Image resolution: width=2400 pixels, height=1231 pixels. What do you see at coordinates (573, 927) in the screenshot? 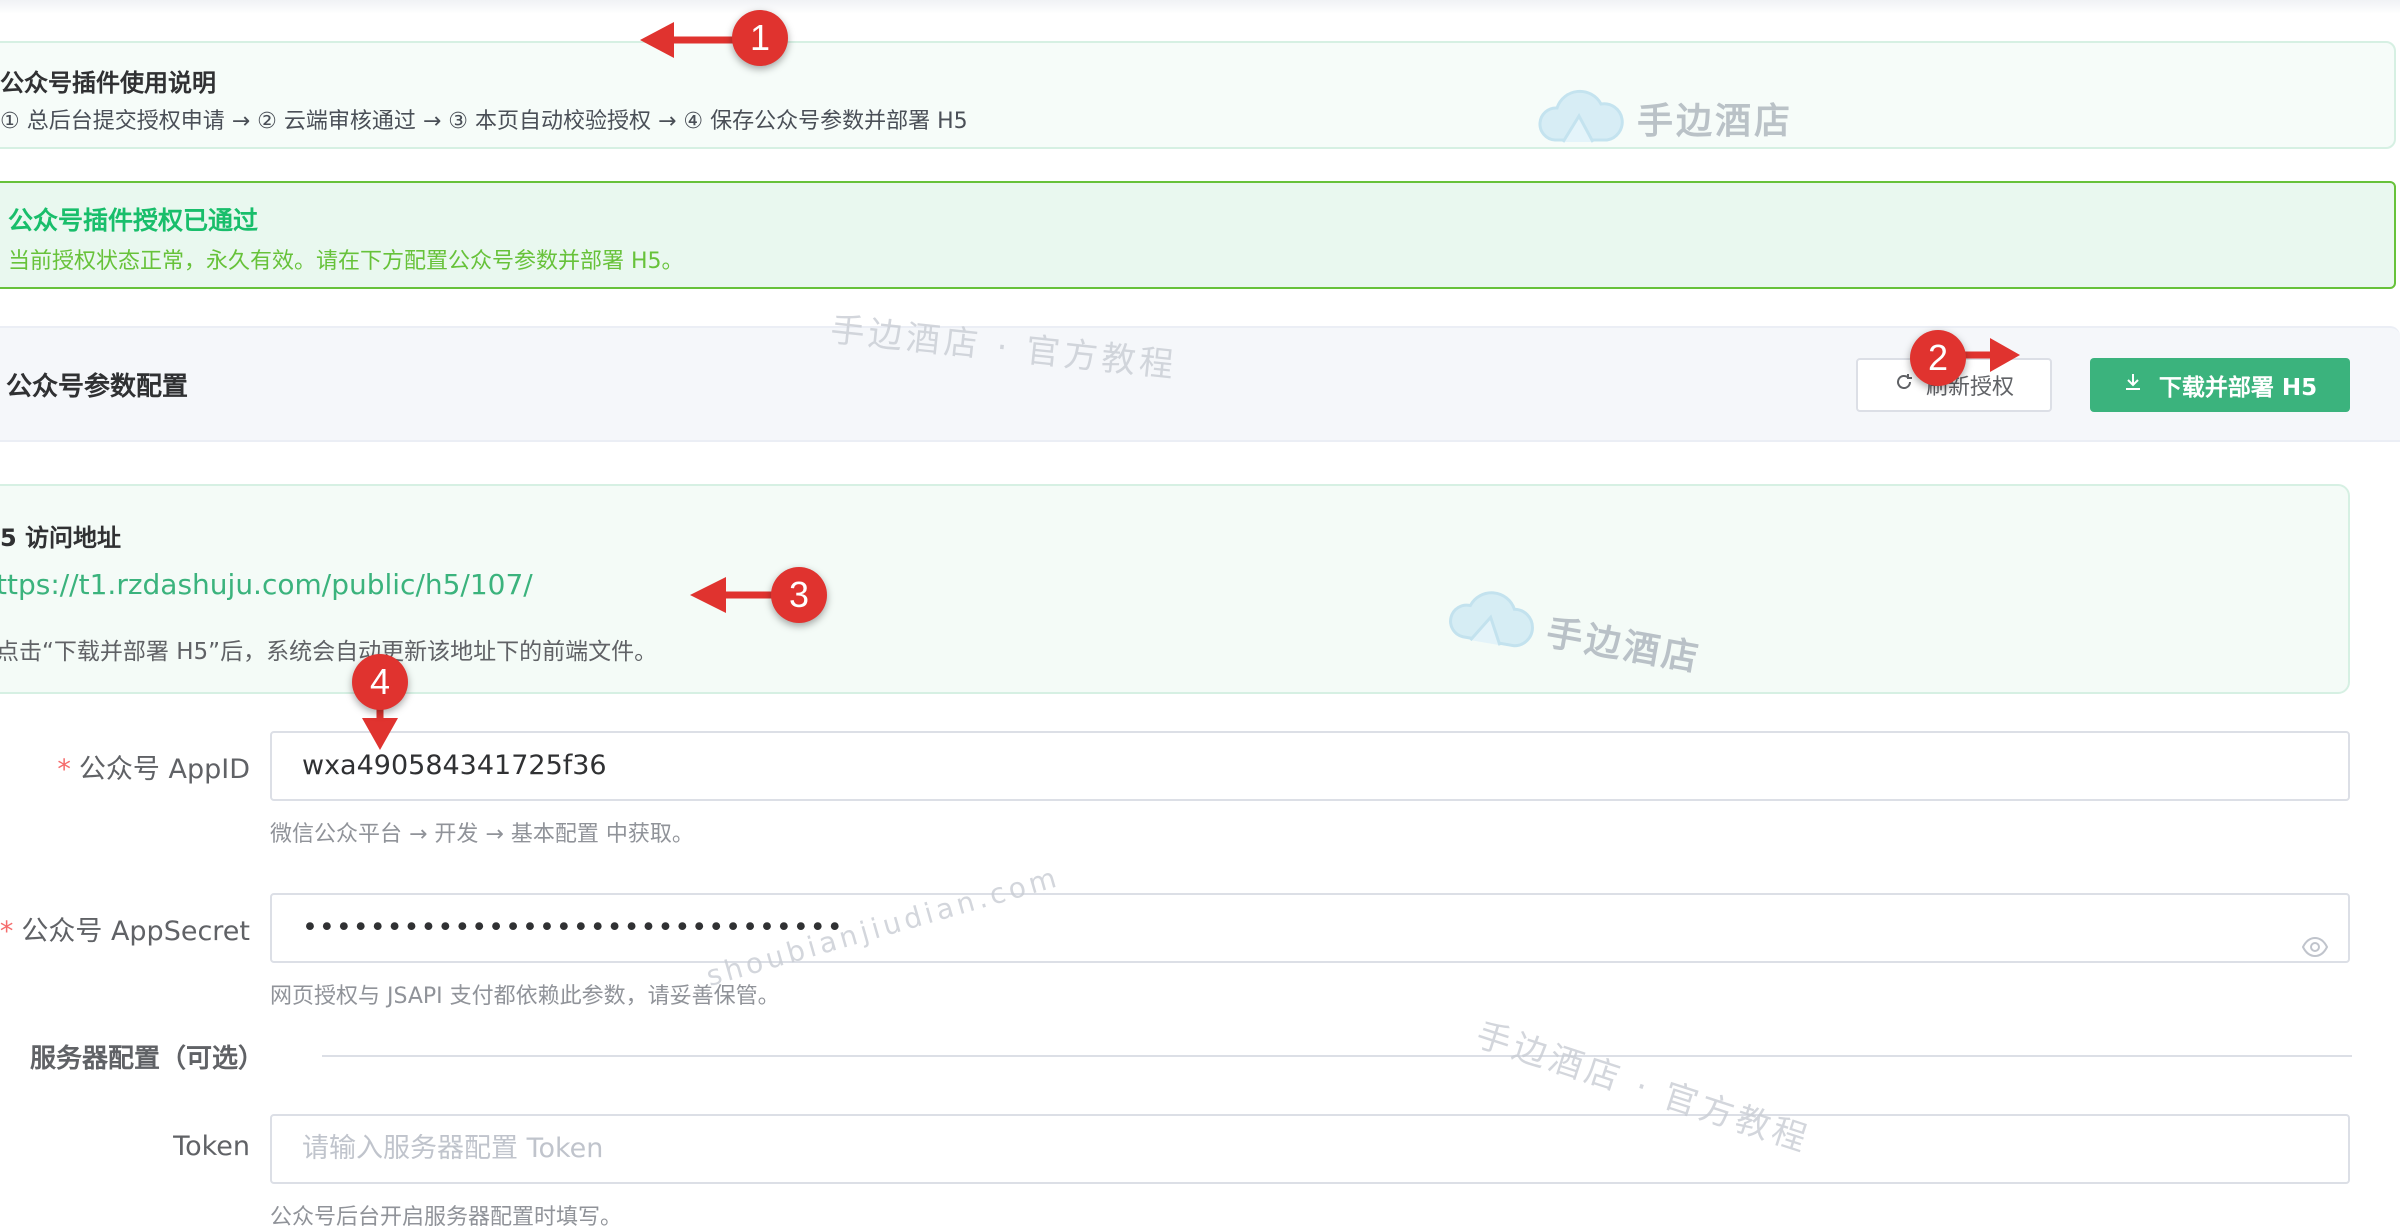
I see `appsecret-value: ••••••••••••••••••••••••••••••••` at bounding box center [573, 927].